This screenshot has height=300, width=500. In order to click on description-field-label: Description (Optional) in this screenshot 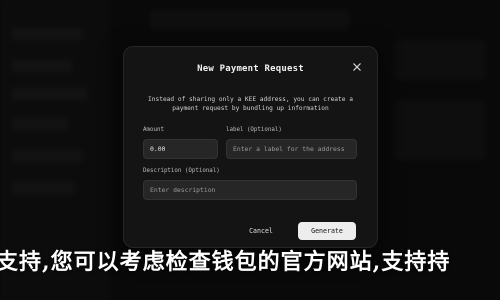, I will do `click(181, 171)`.